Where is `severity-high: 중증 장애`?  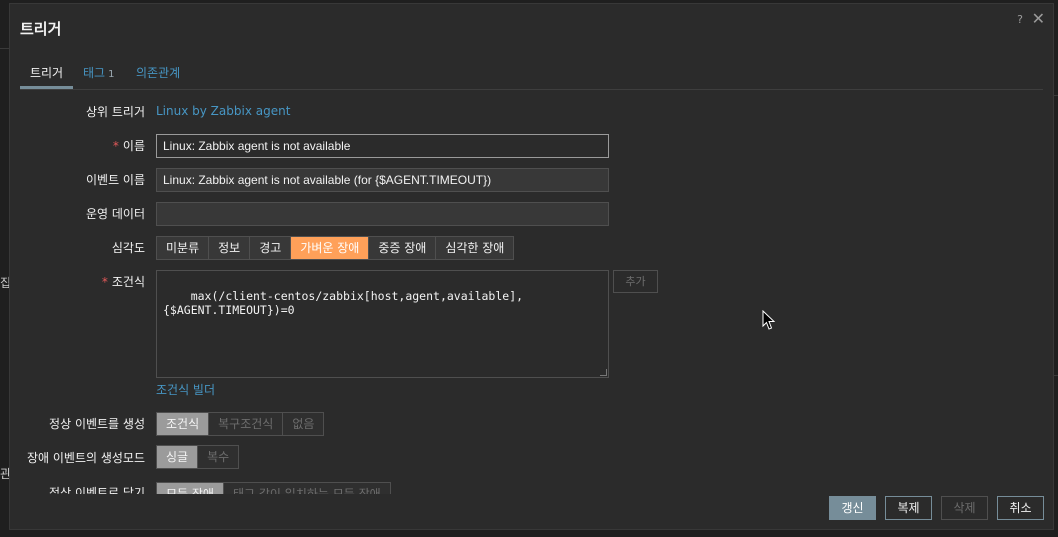 severity-high: 중증 장애 is located at coordinates (403, 248).